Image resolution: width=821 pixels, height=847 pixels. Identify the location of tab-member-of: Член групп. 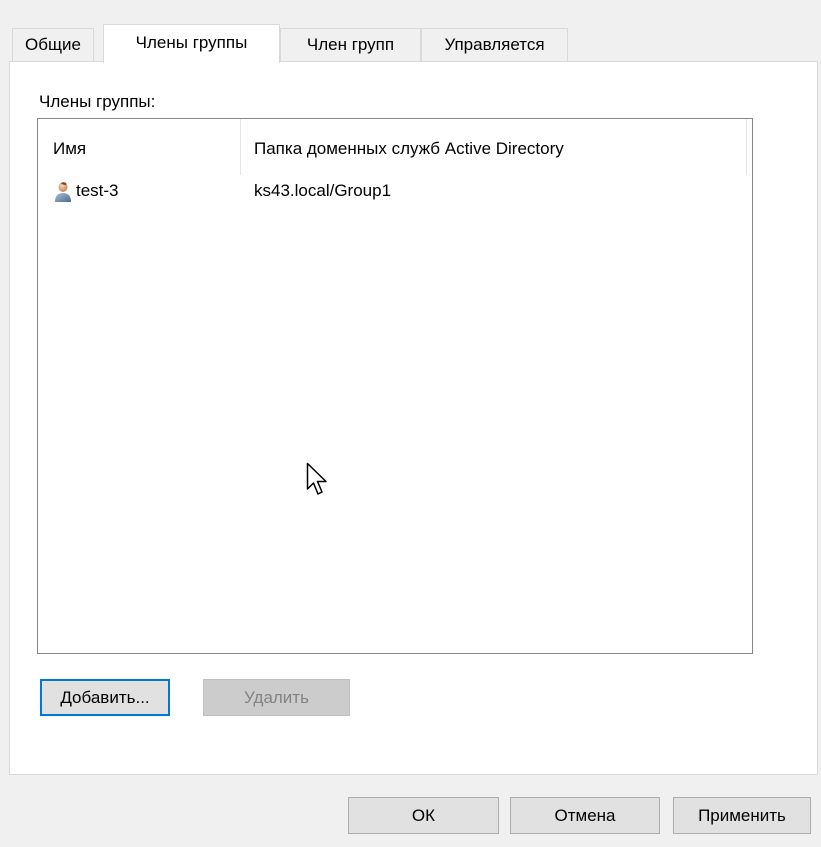
(350, 44).